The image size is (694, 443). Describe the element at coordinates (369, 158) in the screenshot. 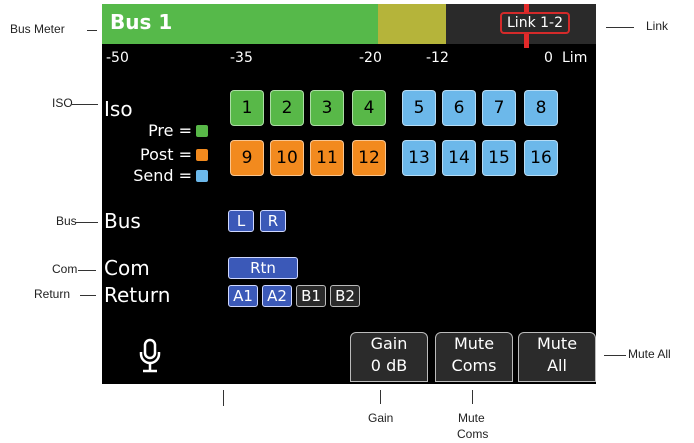

I see `iso-channel-12: 12` at that location.